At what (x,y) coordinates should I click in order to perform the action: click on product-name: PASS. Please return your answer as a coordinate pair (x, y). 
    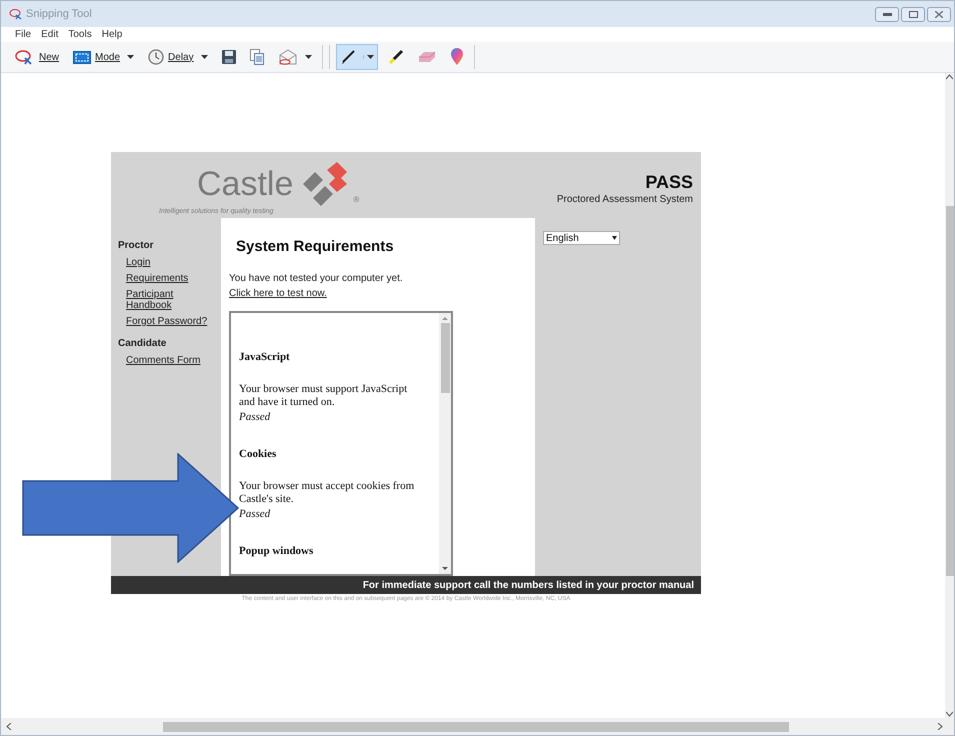
    Looking at the image, I should click on (669, 182).